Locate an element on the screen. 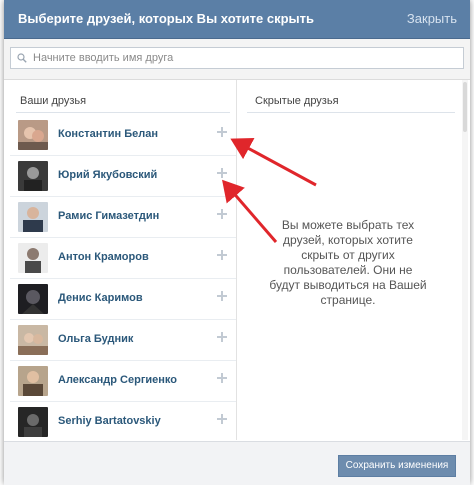 The image size is (474, 485). friend-row: Юрий Якубовский is located at coordinates (123, 176).